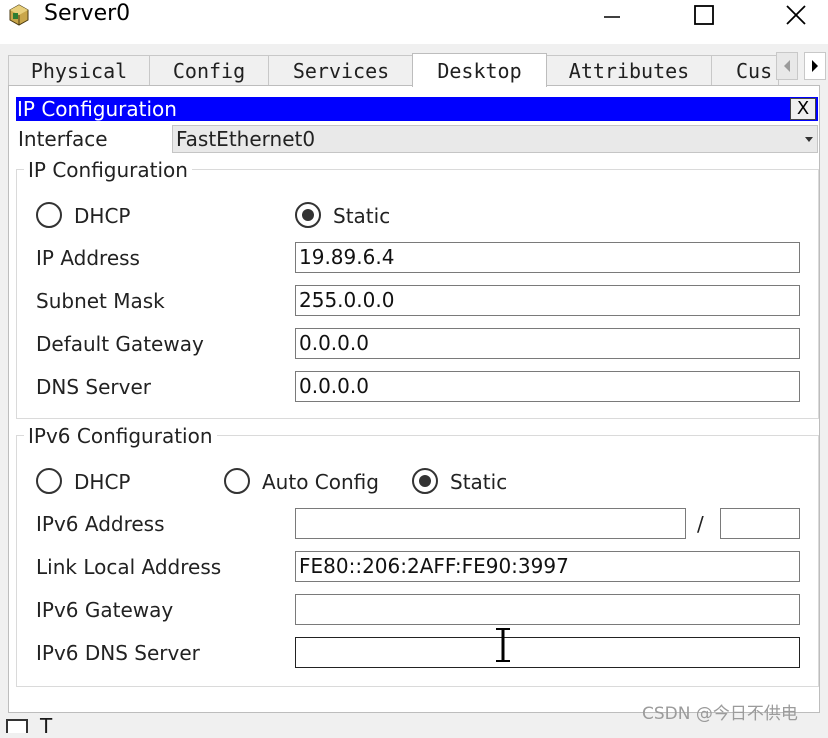 Image resolution: width=828 pixels, height=738 pixels. Describe the element at coordinates (49, 481) in the screenshot. I see `ipv6-dhcp-radio` at that location.